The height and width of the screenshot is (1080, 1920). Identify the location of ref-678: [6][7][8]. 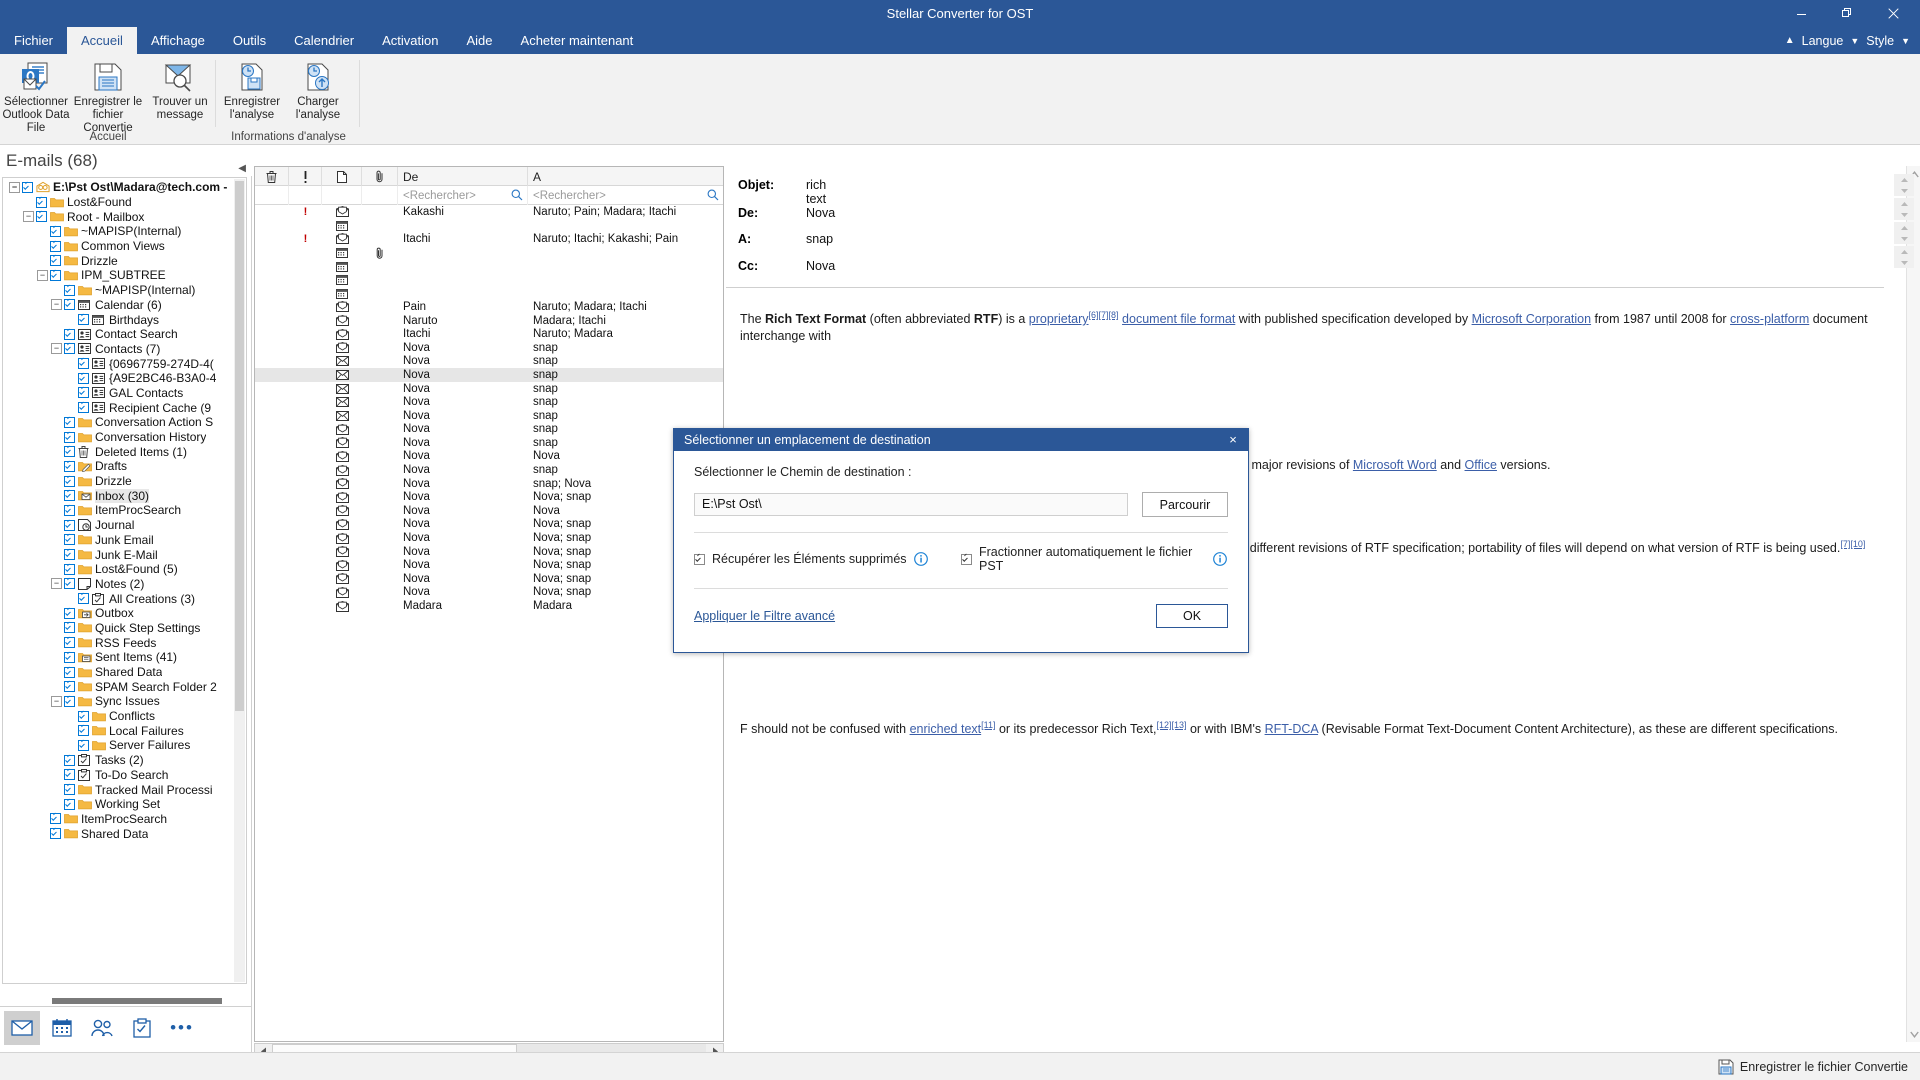
(1104, 315).